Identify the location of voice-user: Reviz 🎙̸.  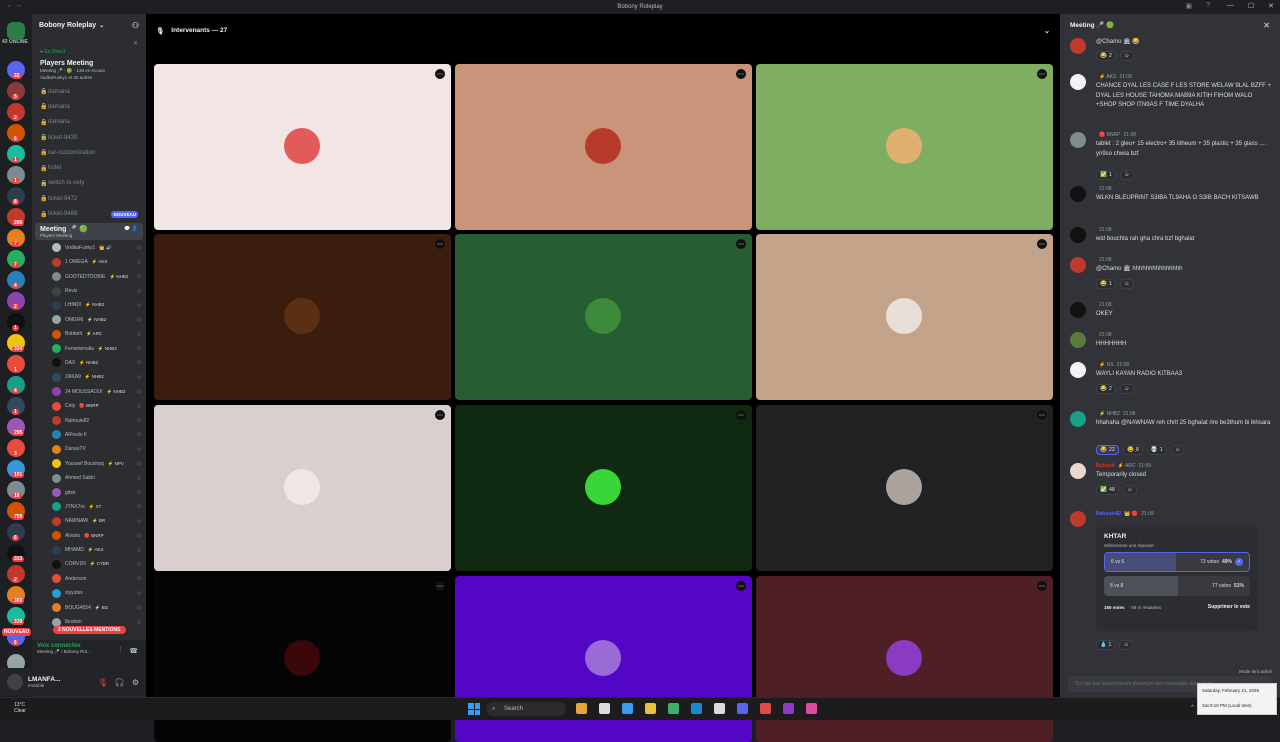
(89, 291).